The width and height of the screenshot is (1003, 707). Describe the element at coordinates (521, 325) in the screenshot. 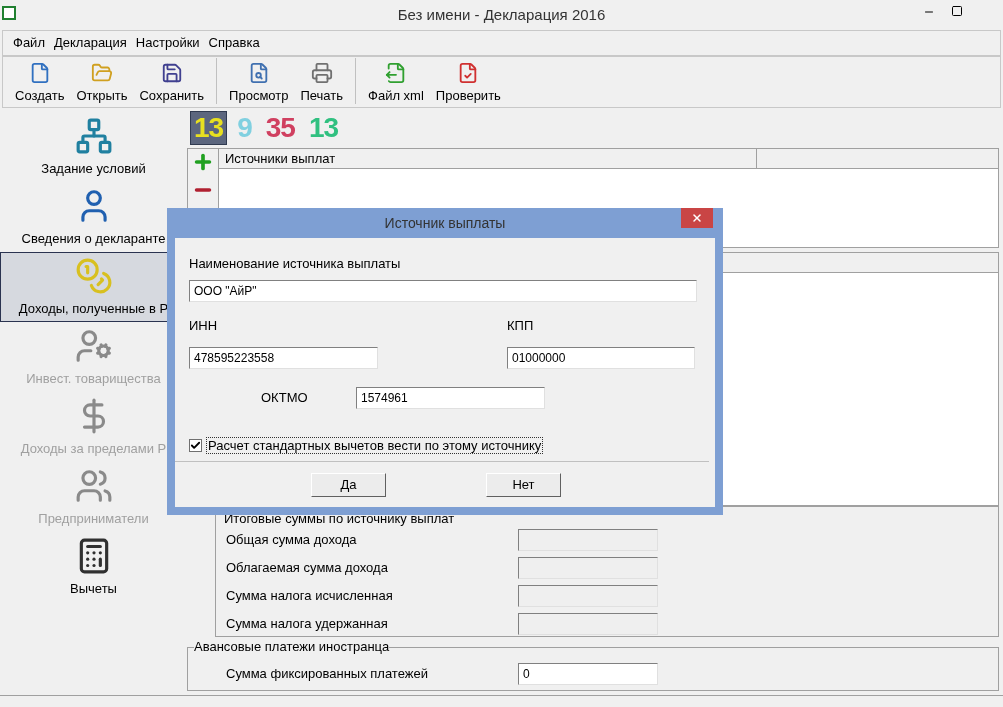

I see `field-label: КПП` at that location.